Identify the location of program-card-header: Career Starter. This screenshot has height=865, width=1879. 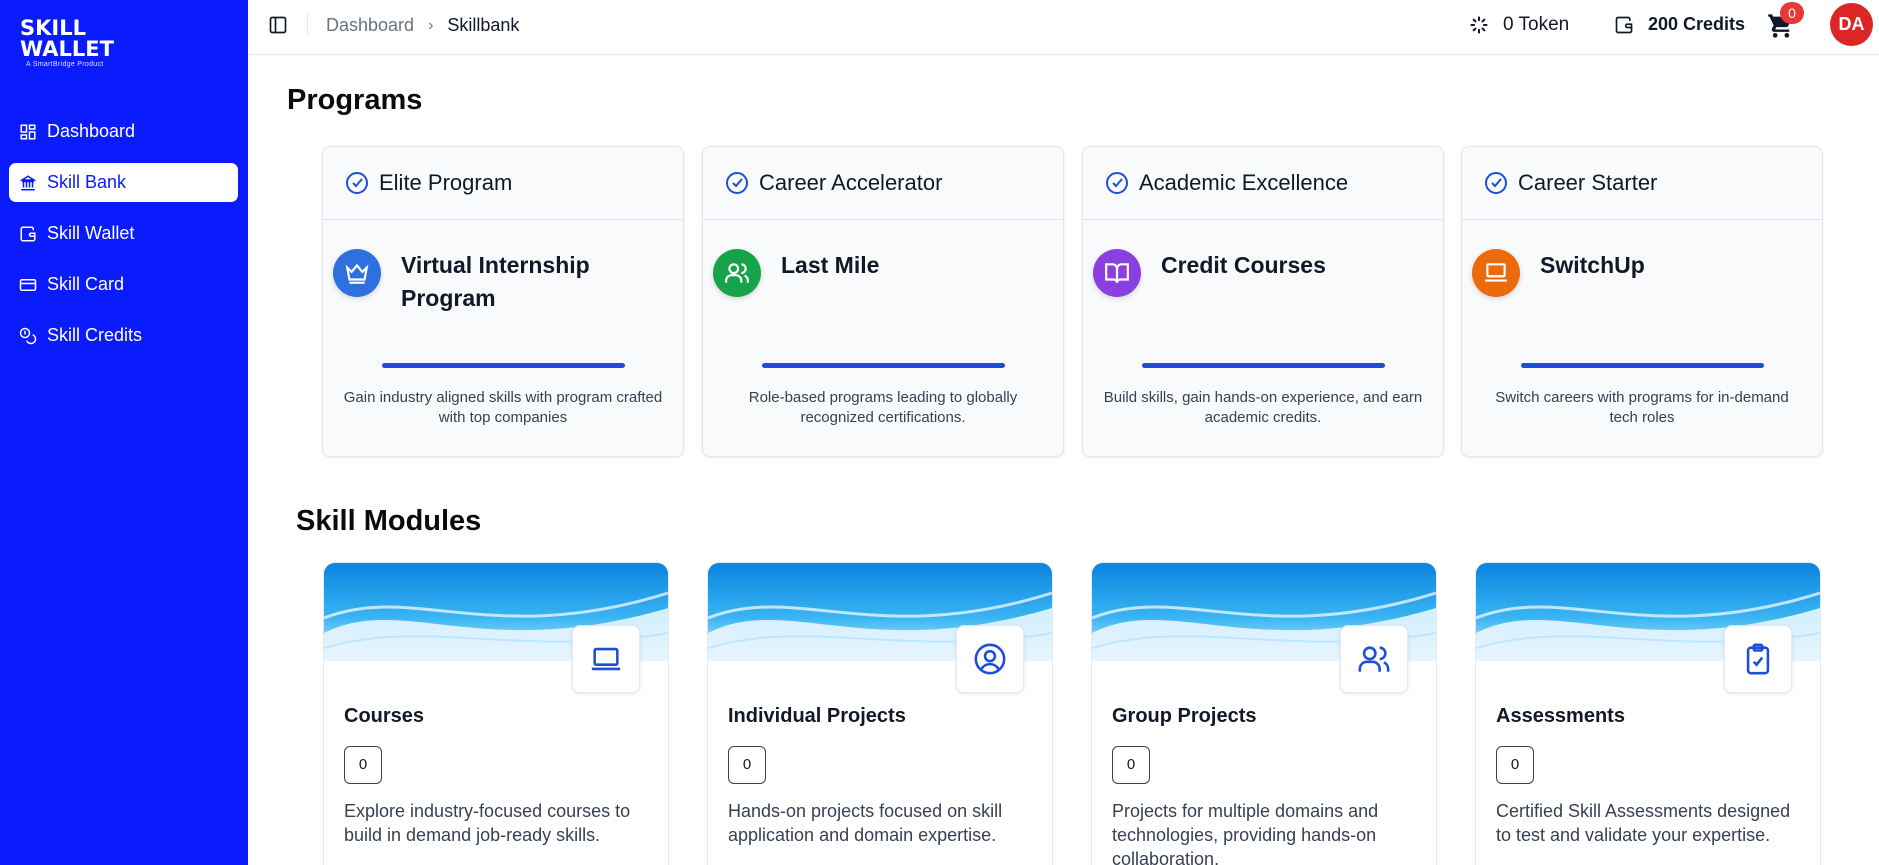
(1642, 183).